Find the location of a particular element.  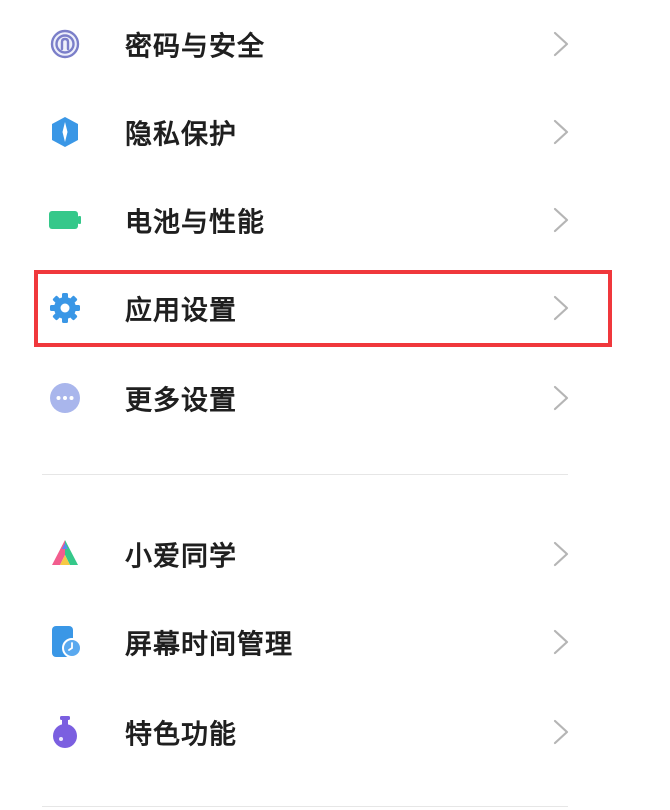

settings-item-screen-time: 屏幕时间管理 is located at coordinates (335, 642).